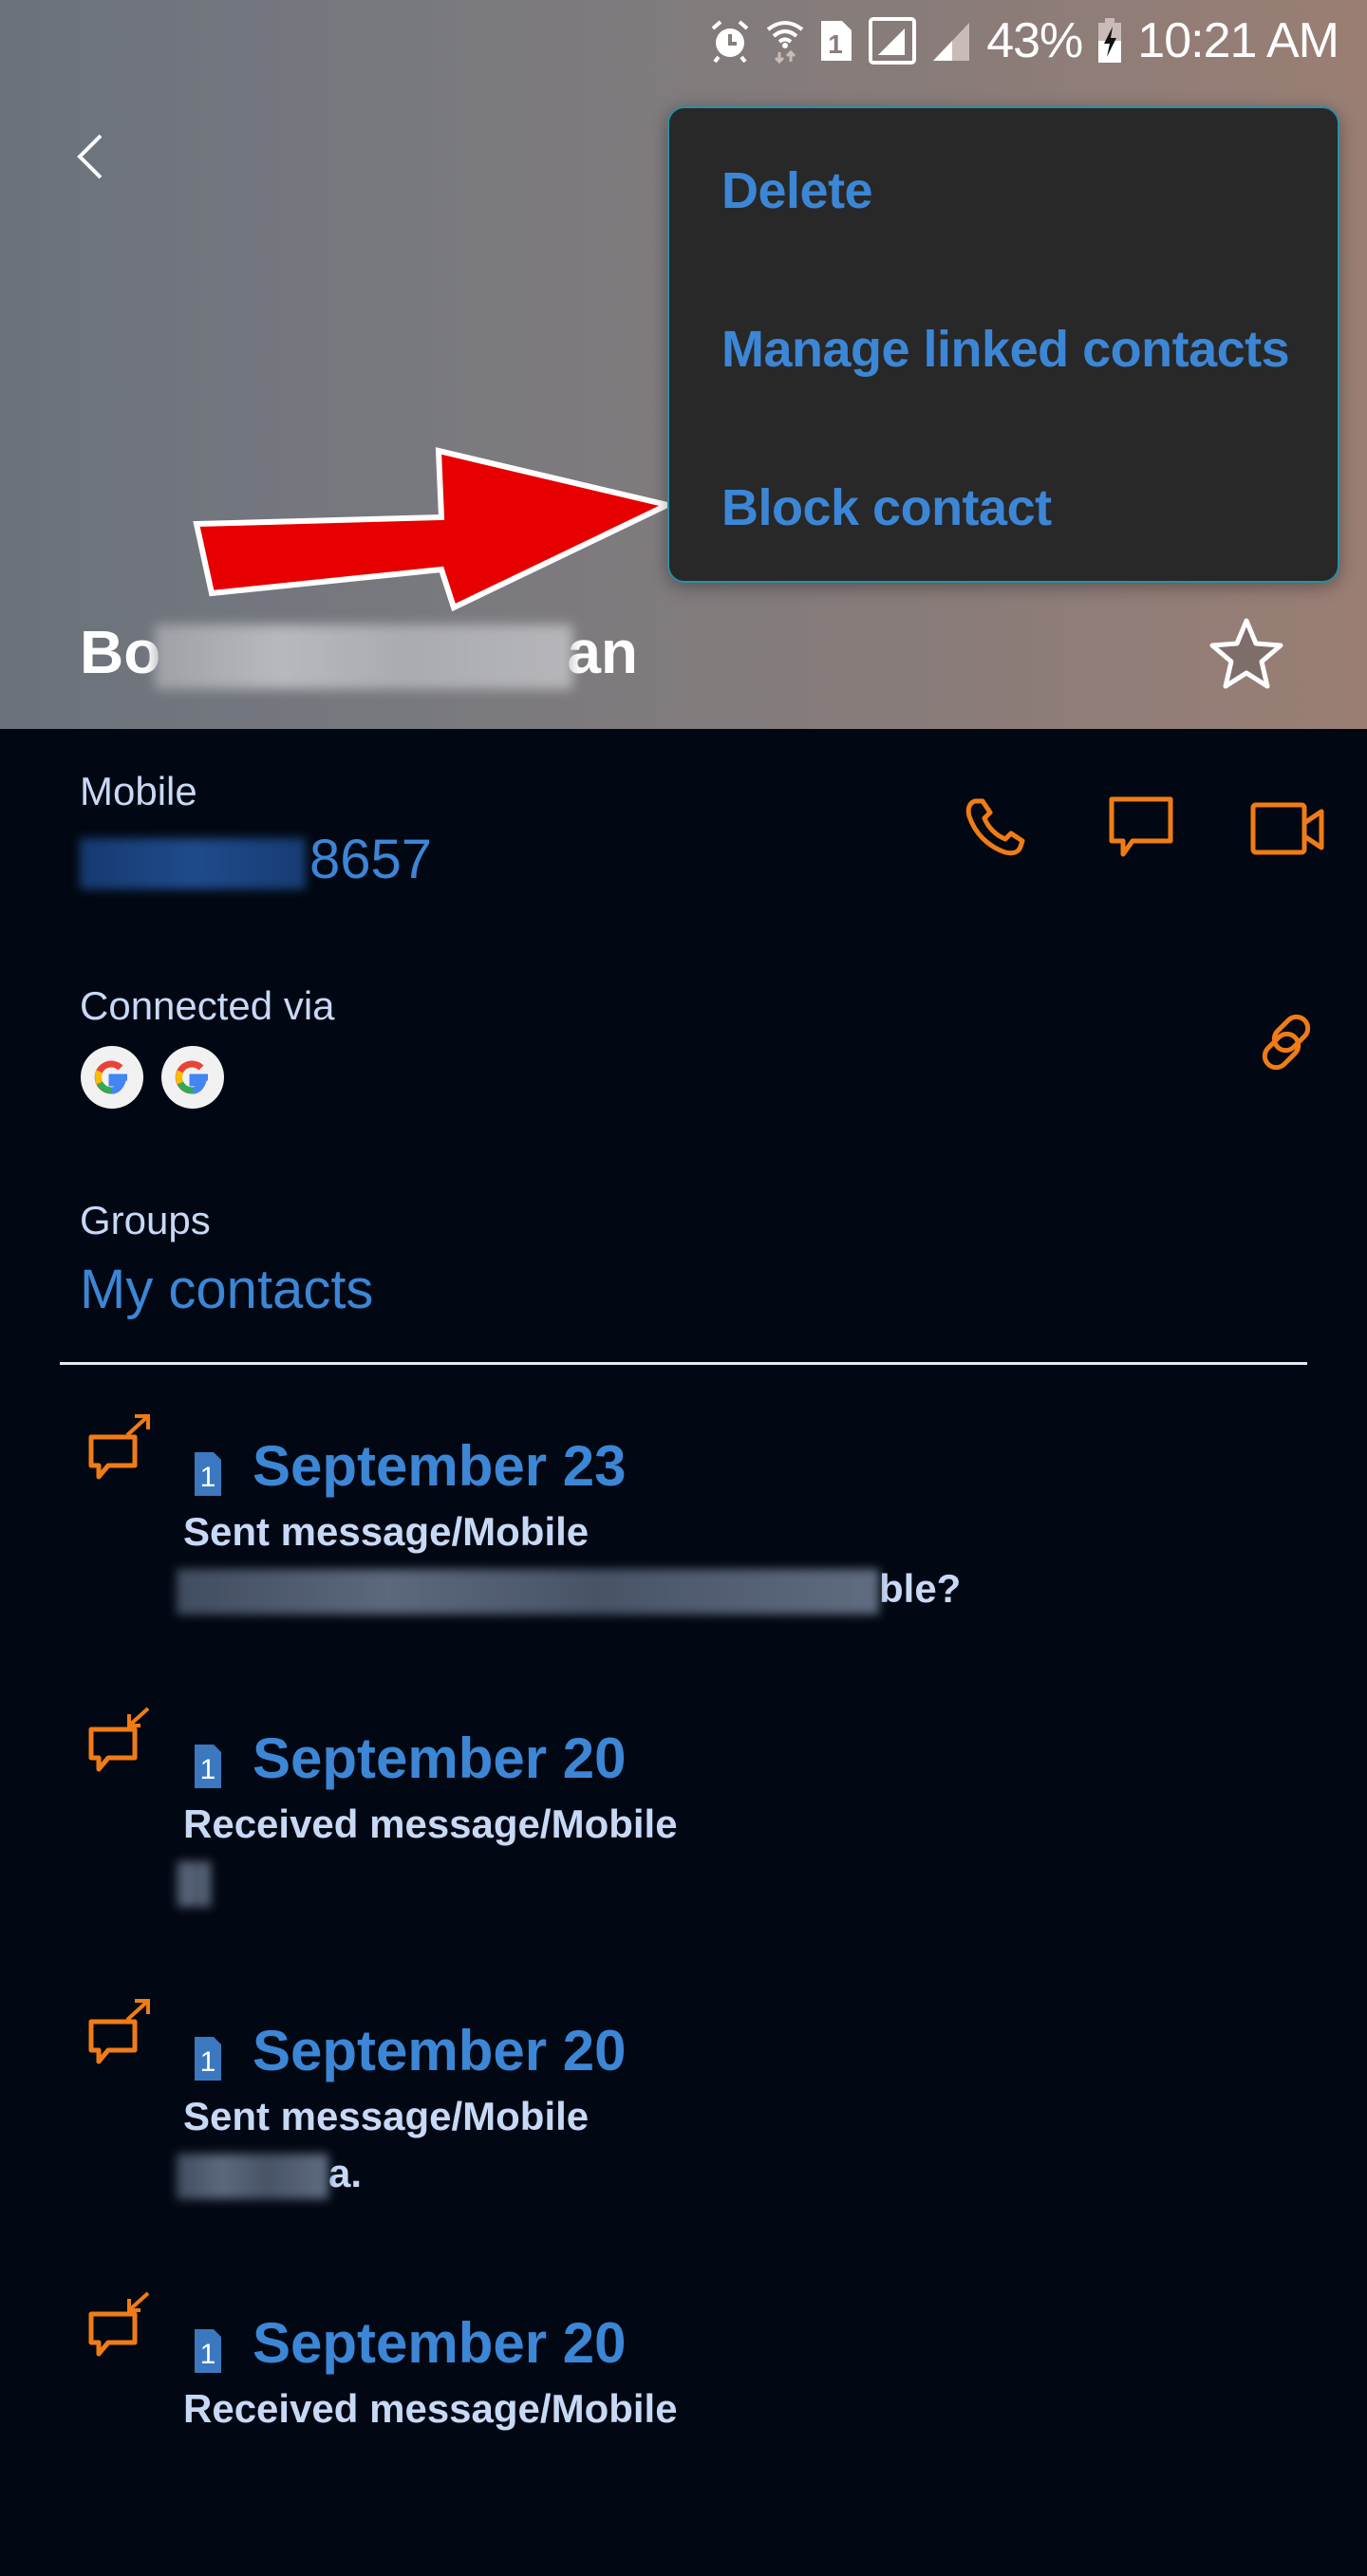 The image size is (1367, 2576). What do you see at coordinates (995, 827) in the screenshot?
I see `phone-icon` at bounding box center [995, 827].